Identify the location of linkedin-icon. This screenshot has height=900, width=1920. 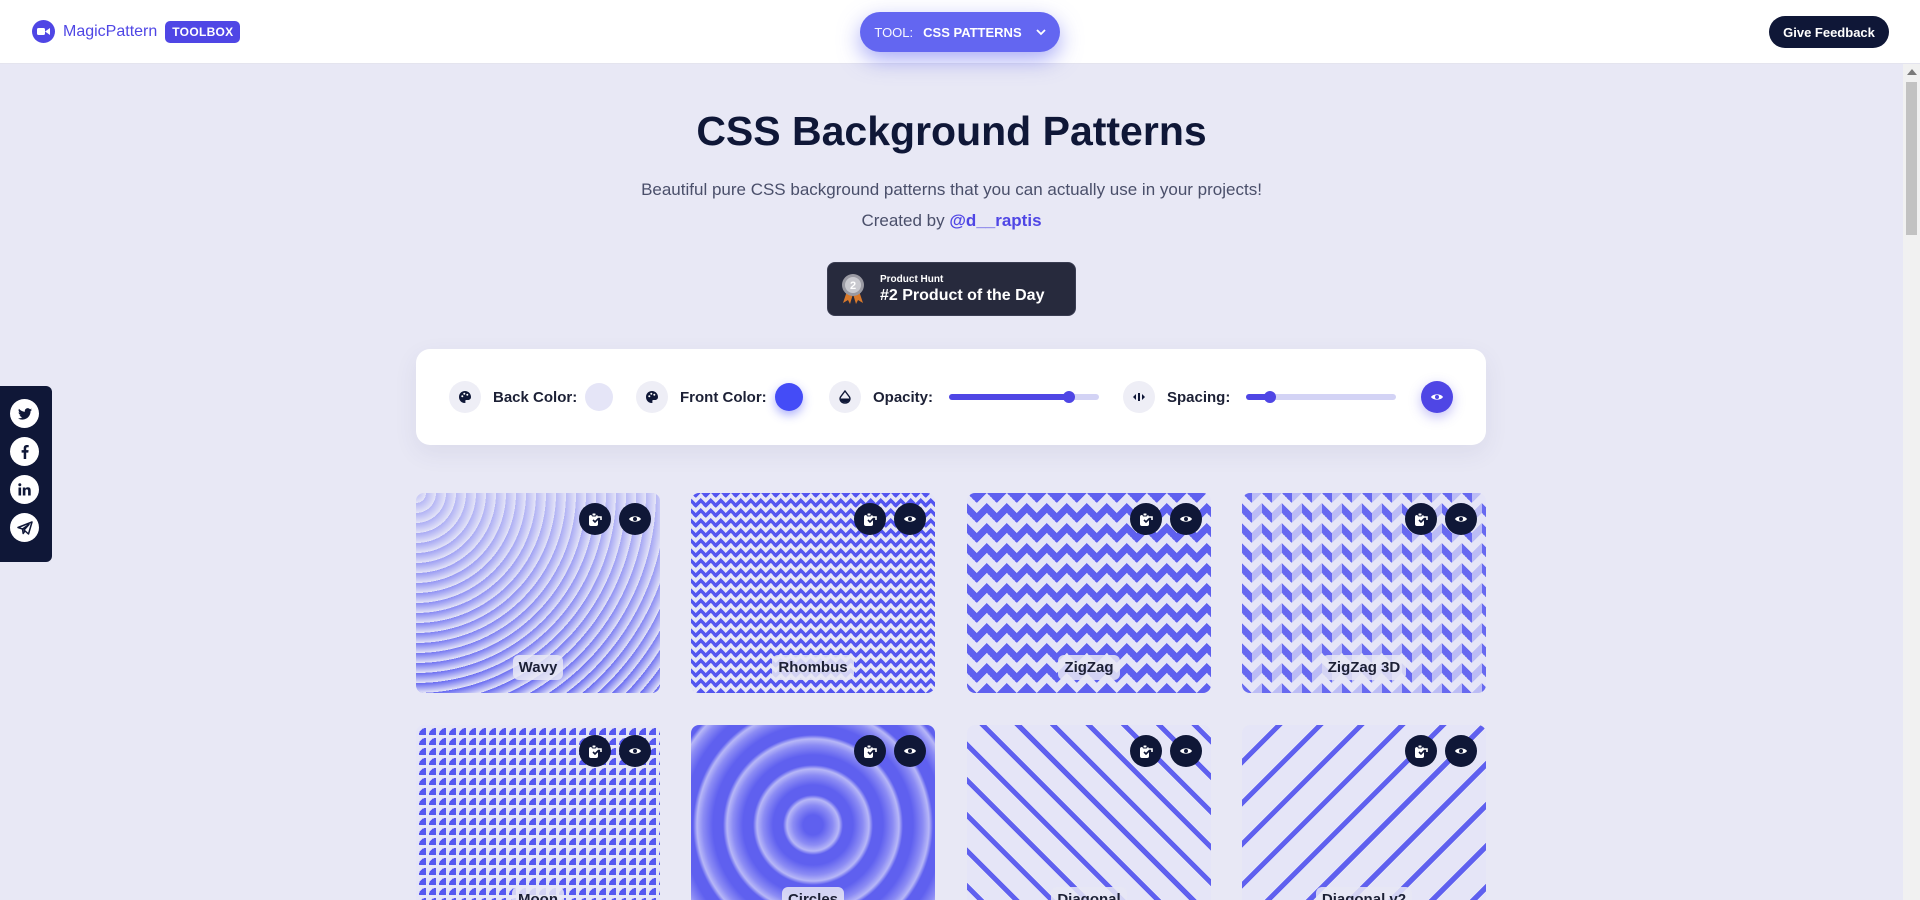
(24, 489).